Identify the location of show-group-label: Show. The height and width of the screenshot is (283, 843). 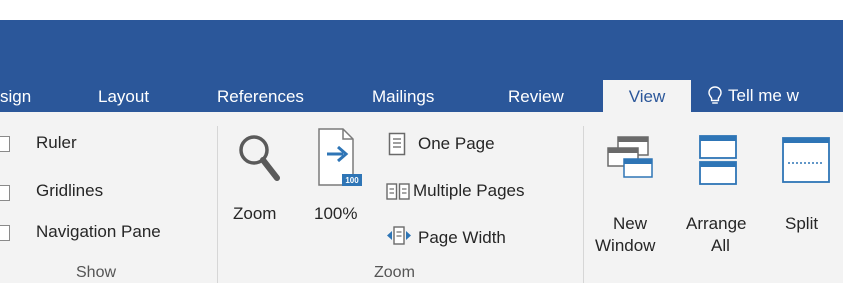
(96, 272).